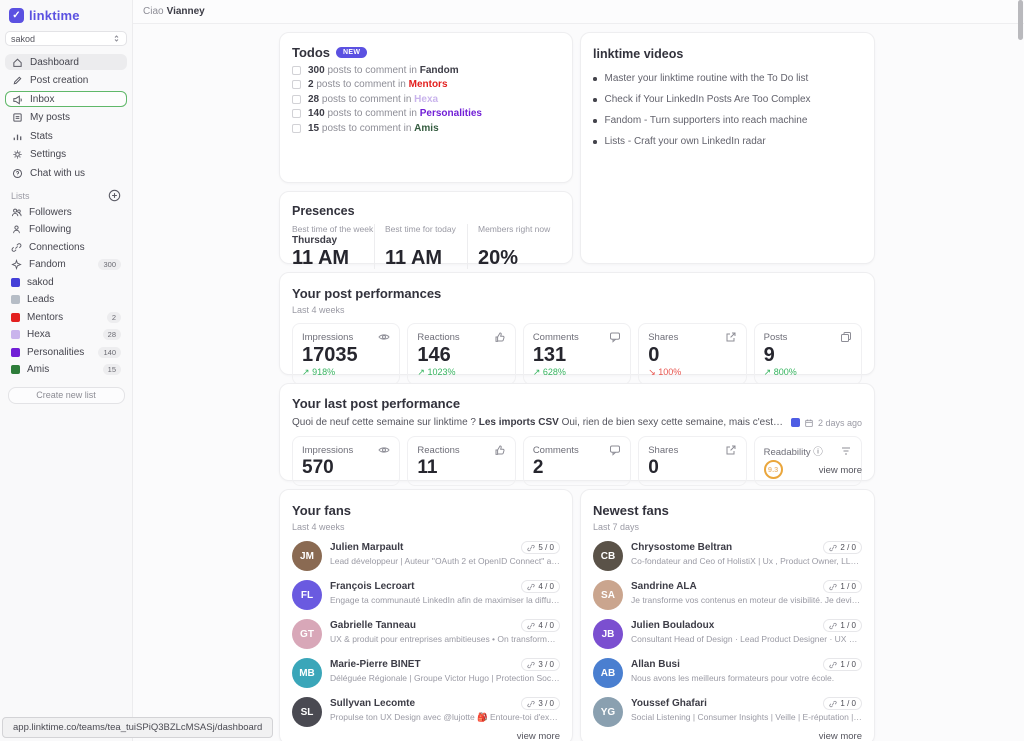  Describe the element at coordinates (375, 664) in the screenshot. I see `fan-name: Marie-Pierre BINET` at that location.